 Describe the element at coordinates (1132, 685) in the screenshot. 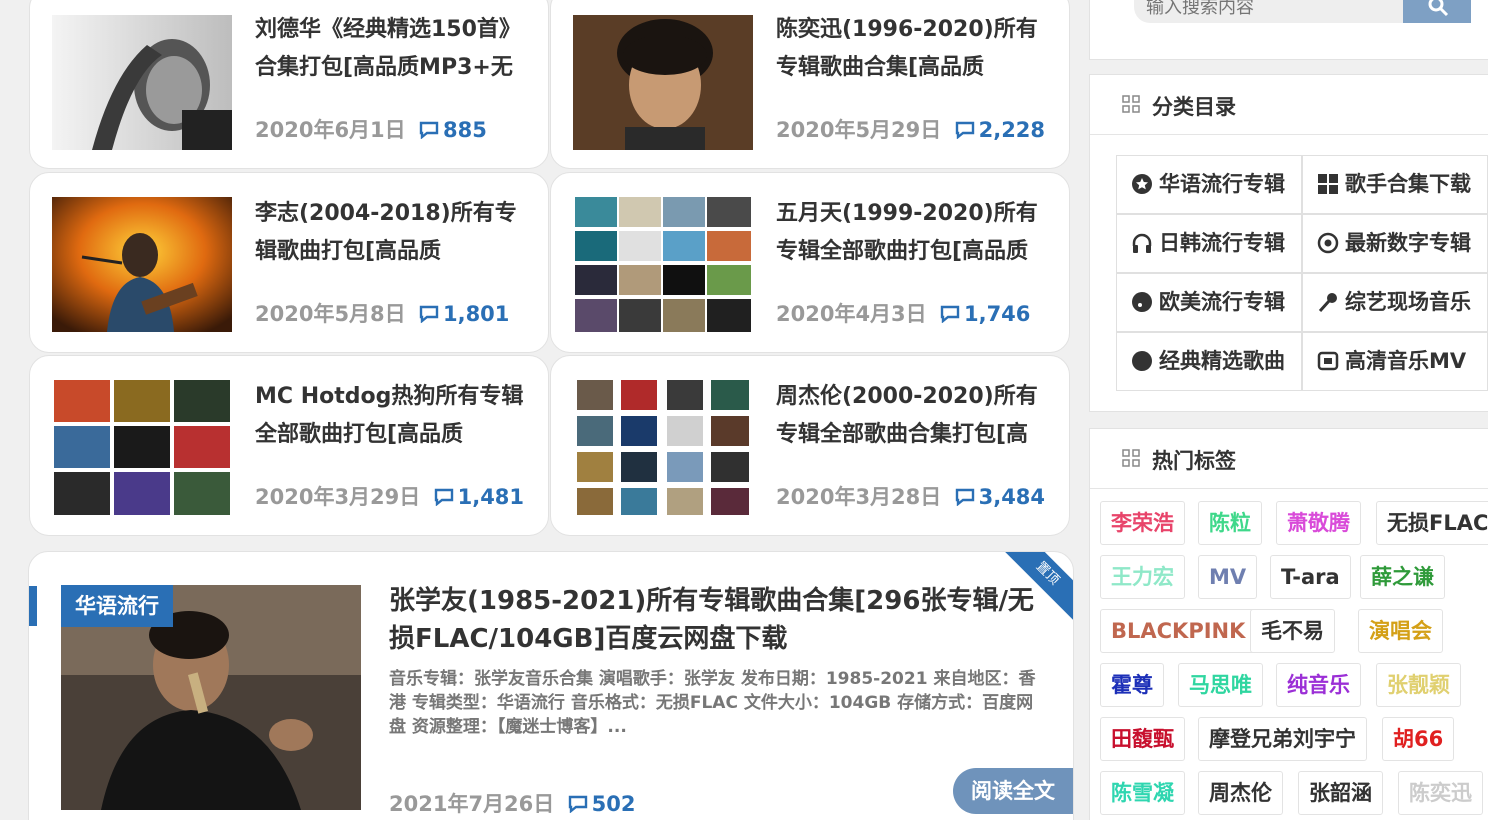

I see `tag-item: 霍尊` at that location.